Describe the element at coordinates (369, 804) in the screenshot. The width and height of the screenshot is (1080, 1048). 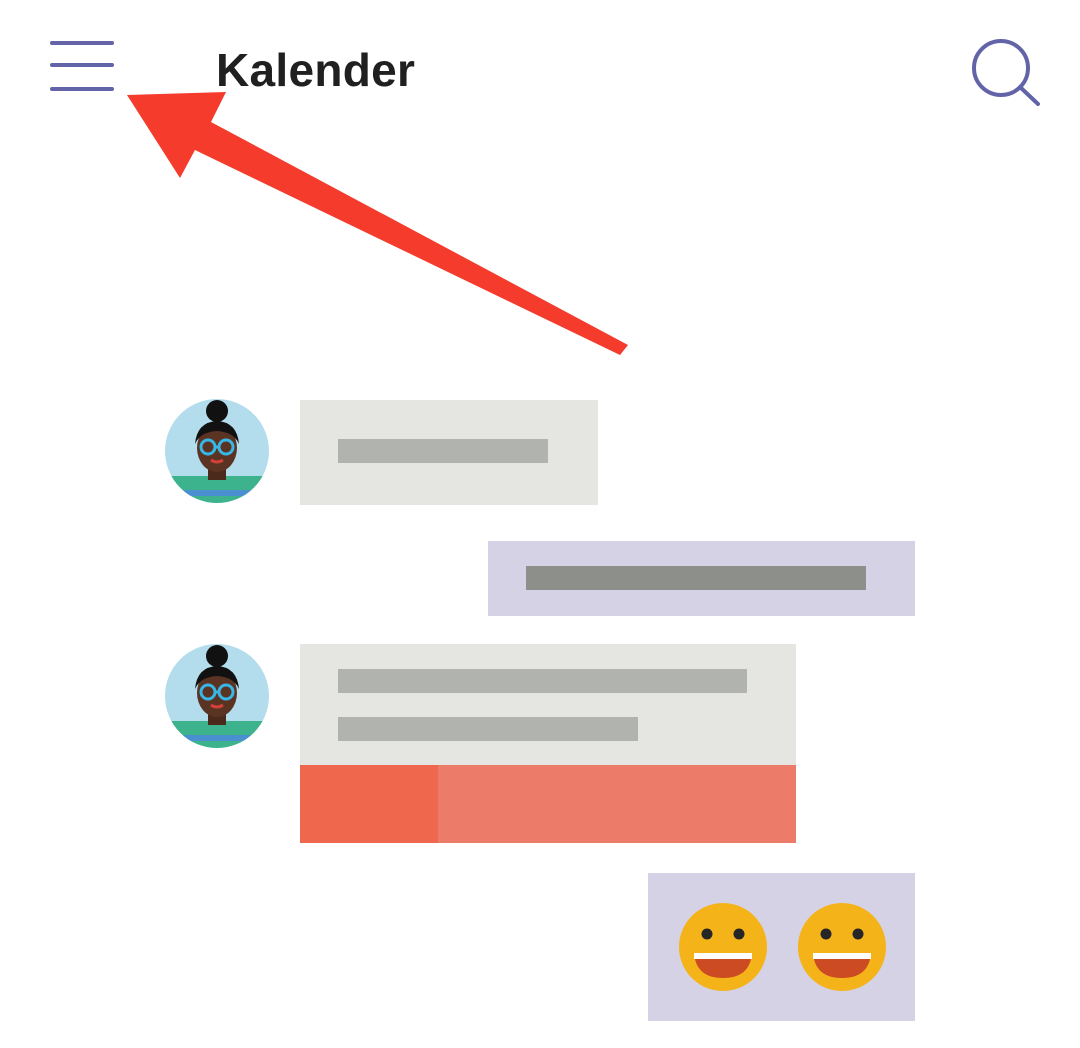
I see `attachment-file-icon` at that location.